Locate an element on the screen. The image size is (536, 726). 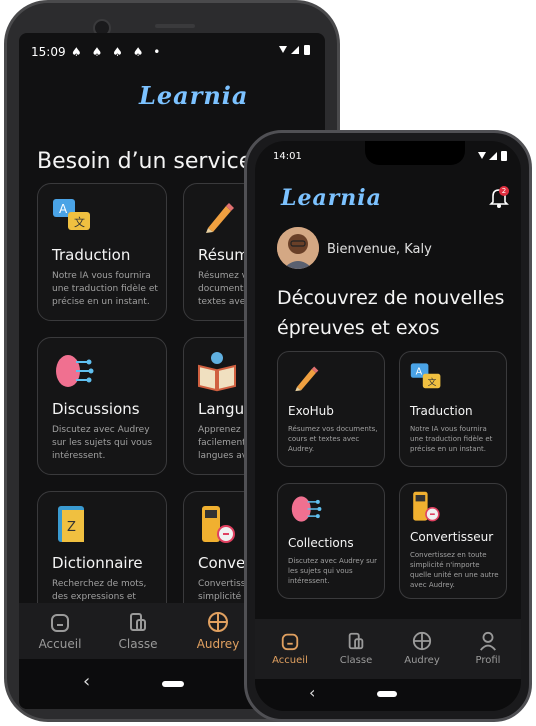
system-nav-bar: ‹ is located at coordinates (388, 695).